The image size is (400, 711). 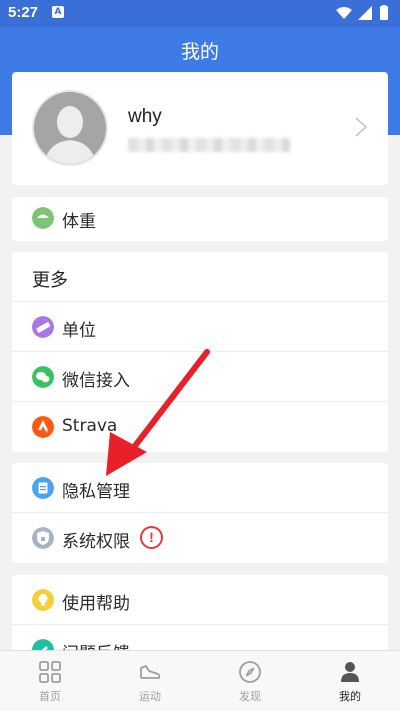 What do you see at coordinates (43, 538) in the screenshot?
I see `lock-shield-icon` at bounding box center [43, 538].